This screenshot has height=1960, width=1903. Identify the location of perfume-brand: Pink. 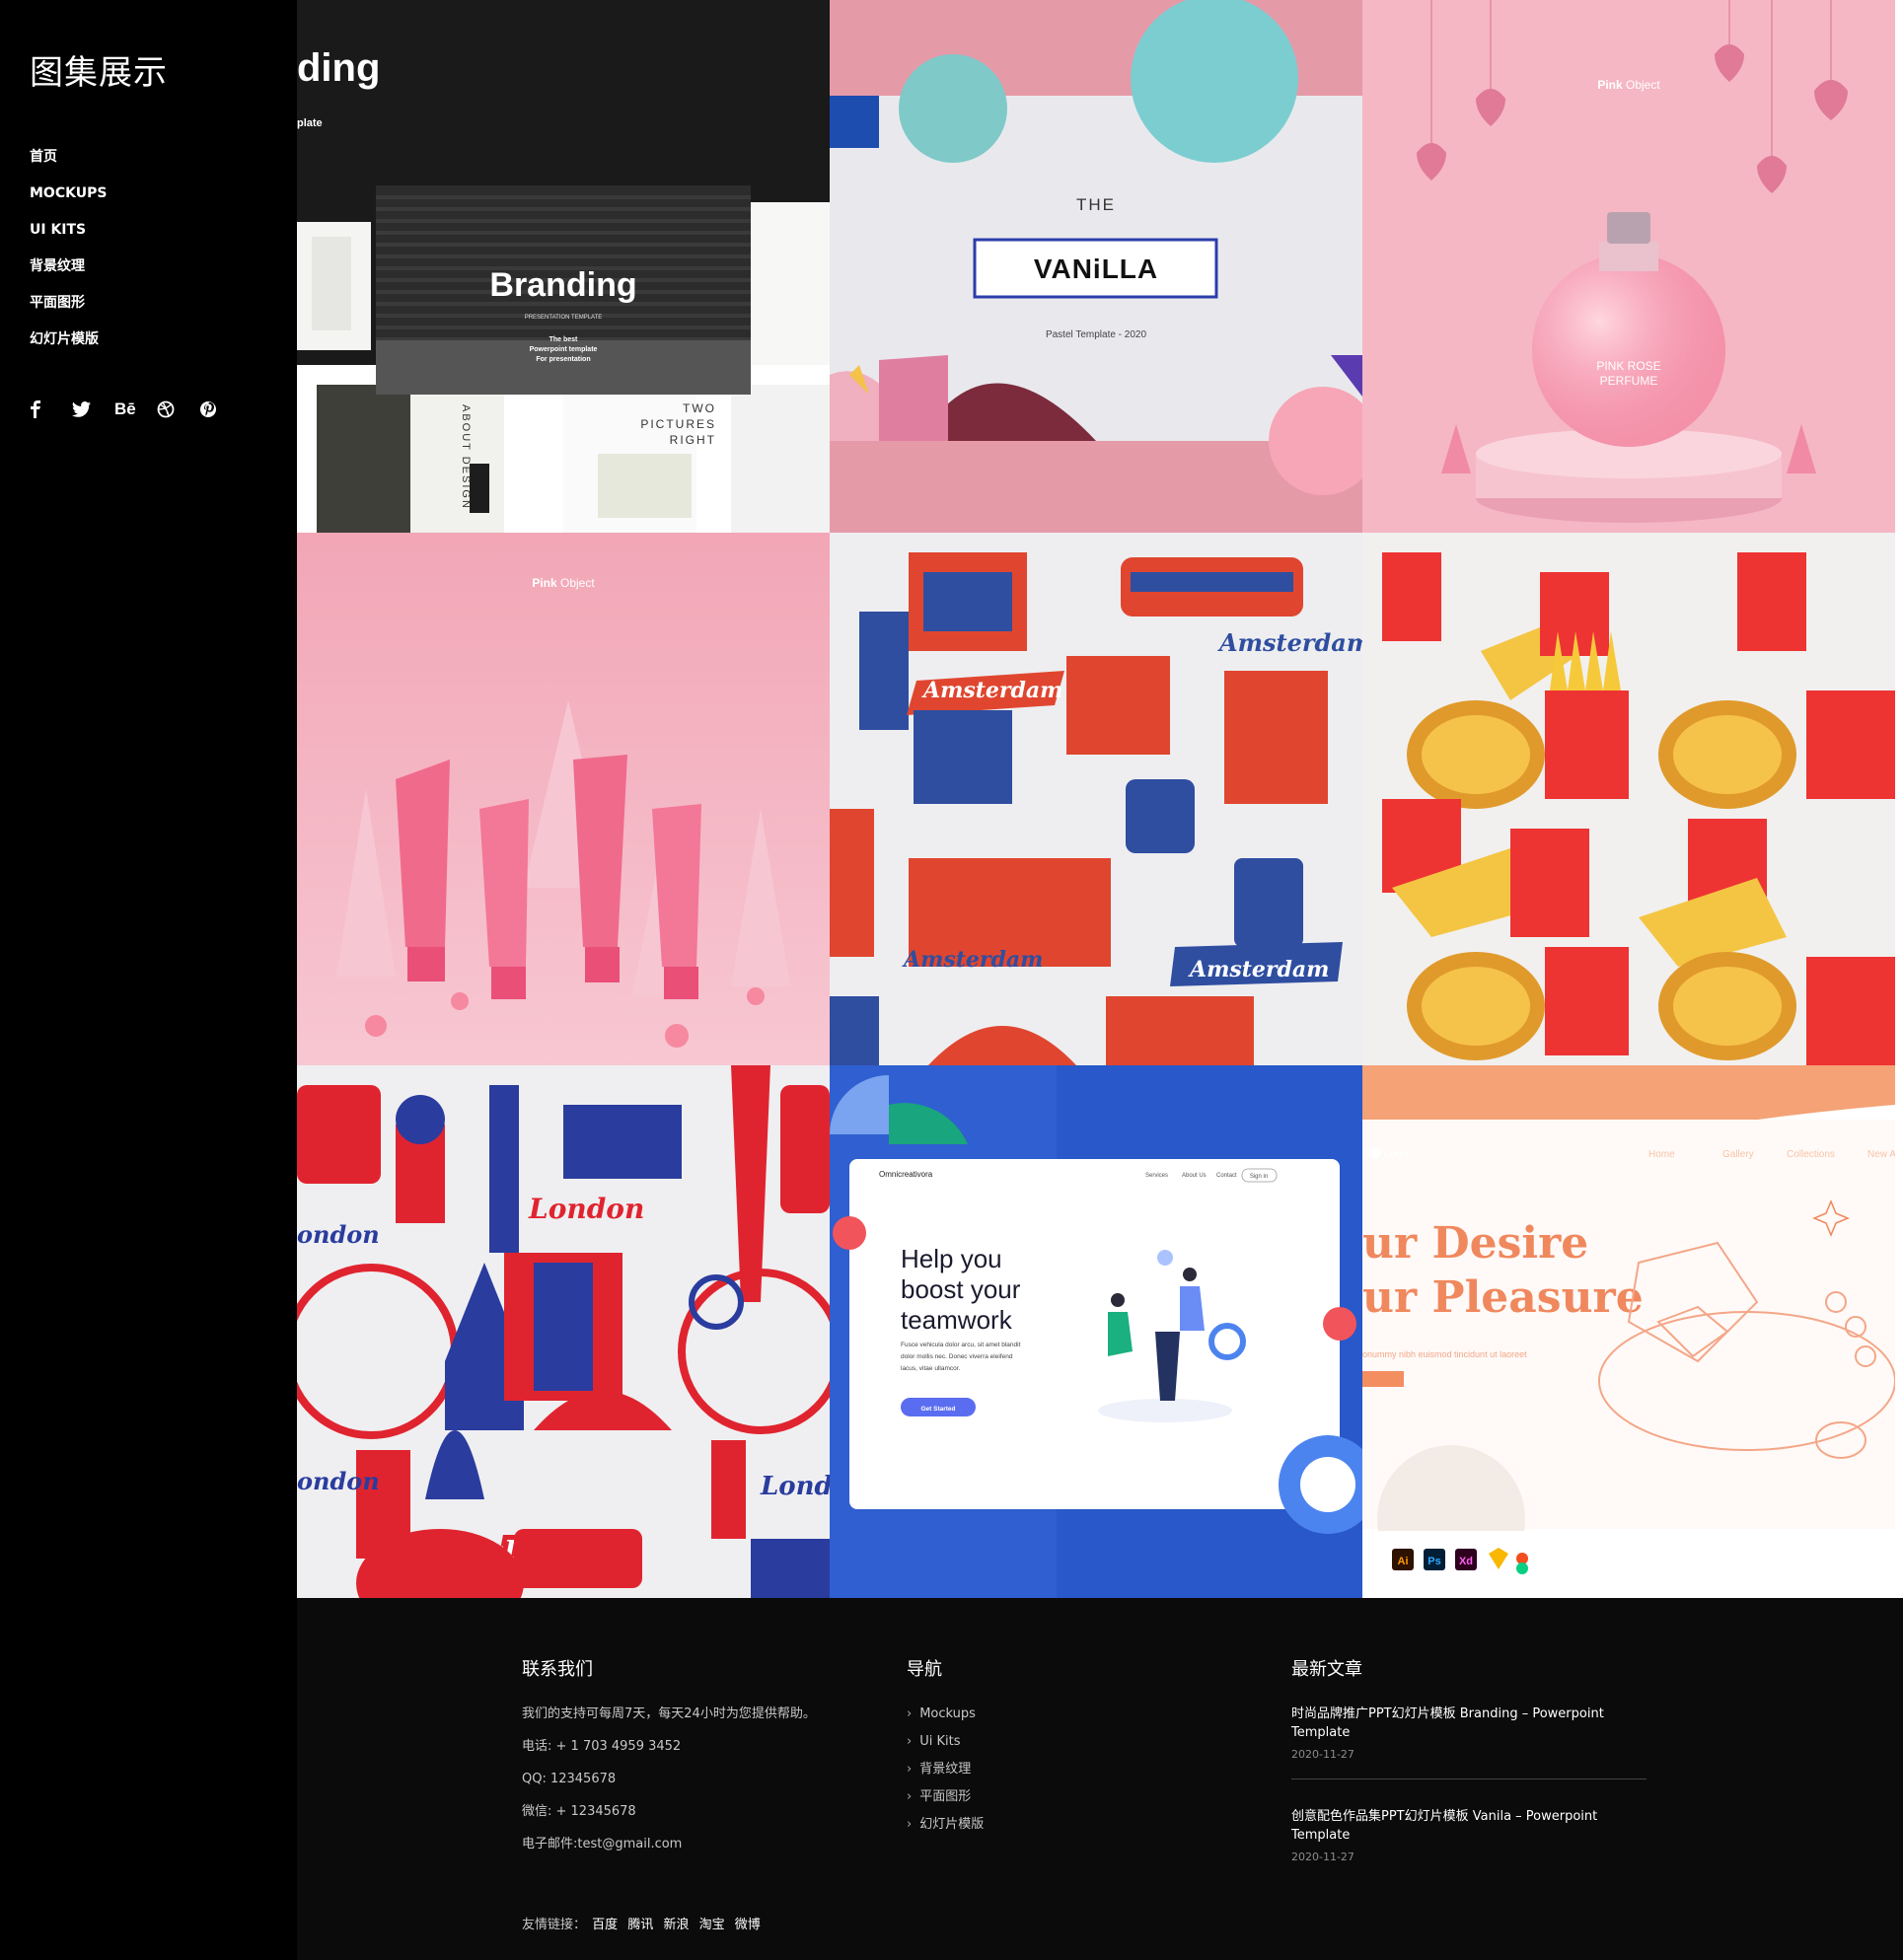
(1610, 85).